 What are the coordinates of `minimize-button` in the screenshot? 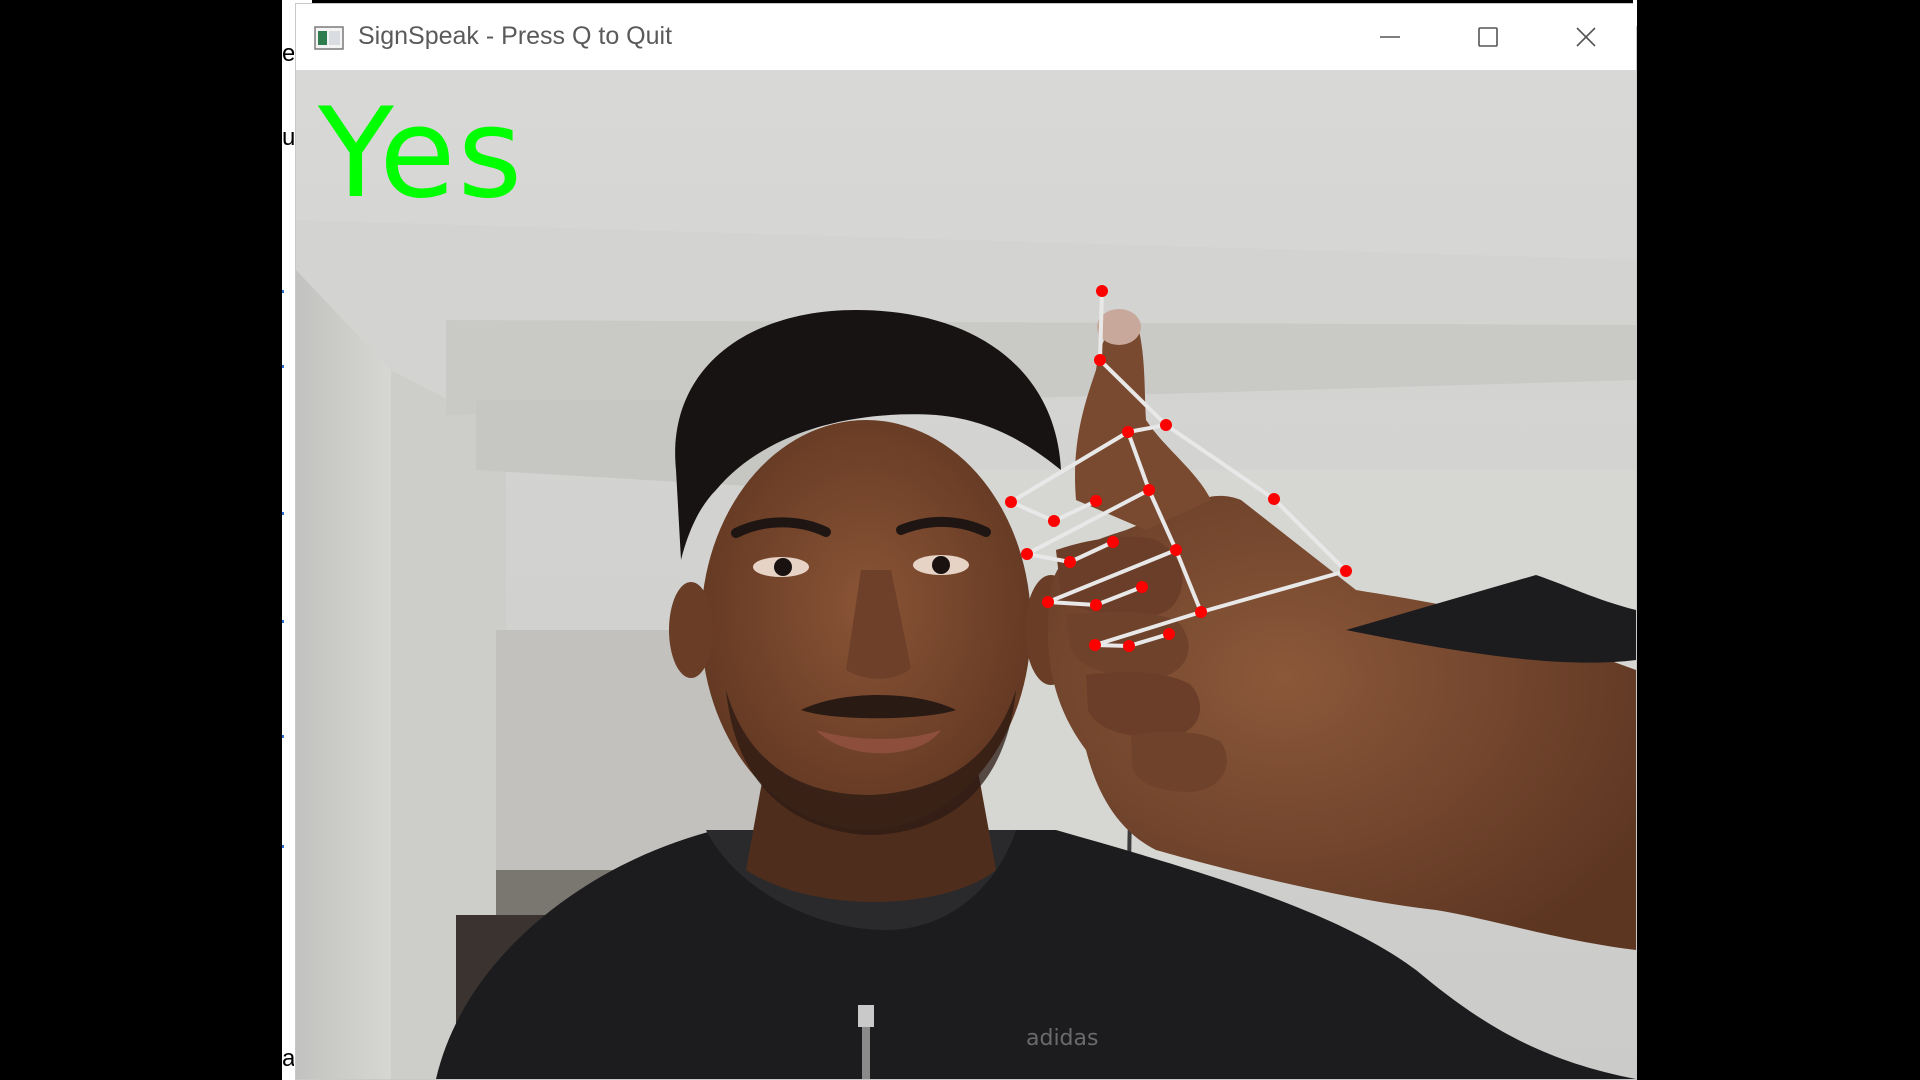 It's located at (1390, 37).